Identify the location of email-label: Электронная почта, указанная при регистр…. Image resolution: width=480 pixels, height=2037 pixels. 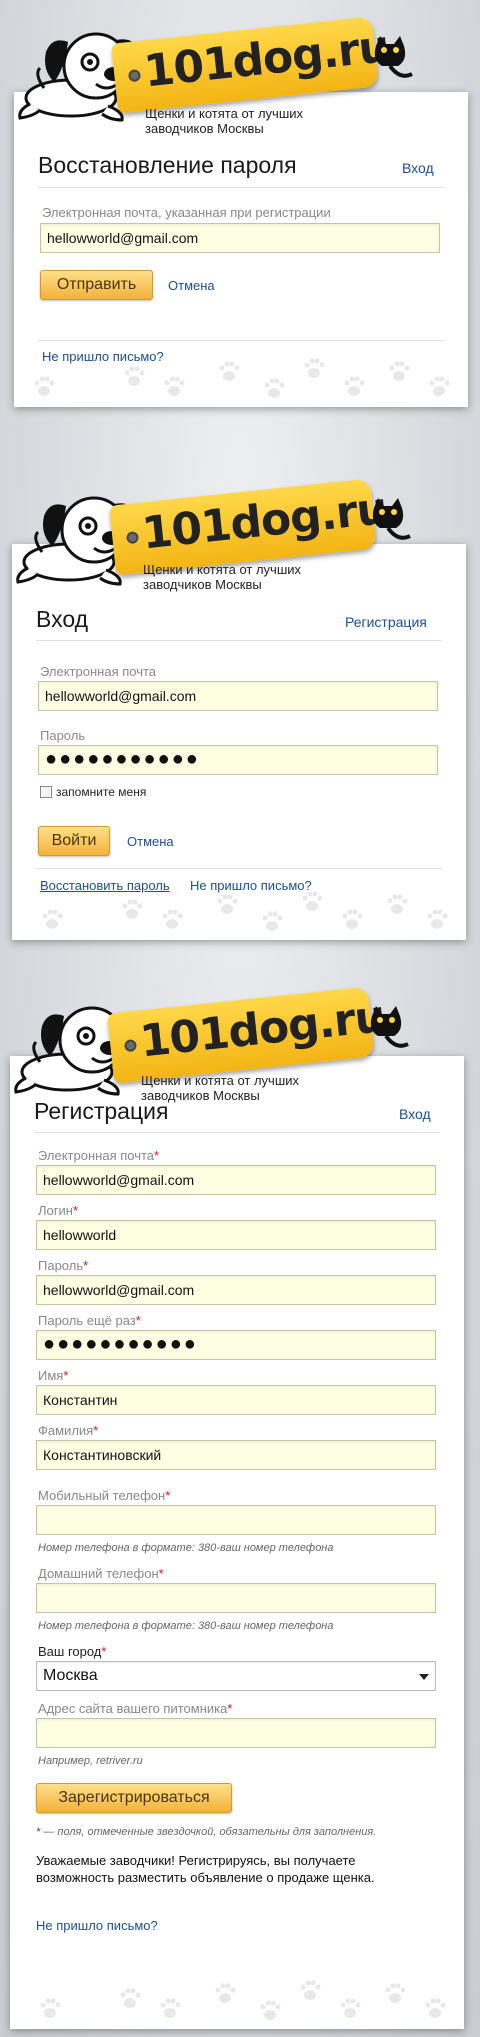
(186, 212).